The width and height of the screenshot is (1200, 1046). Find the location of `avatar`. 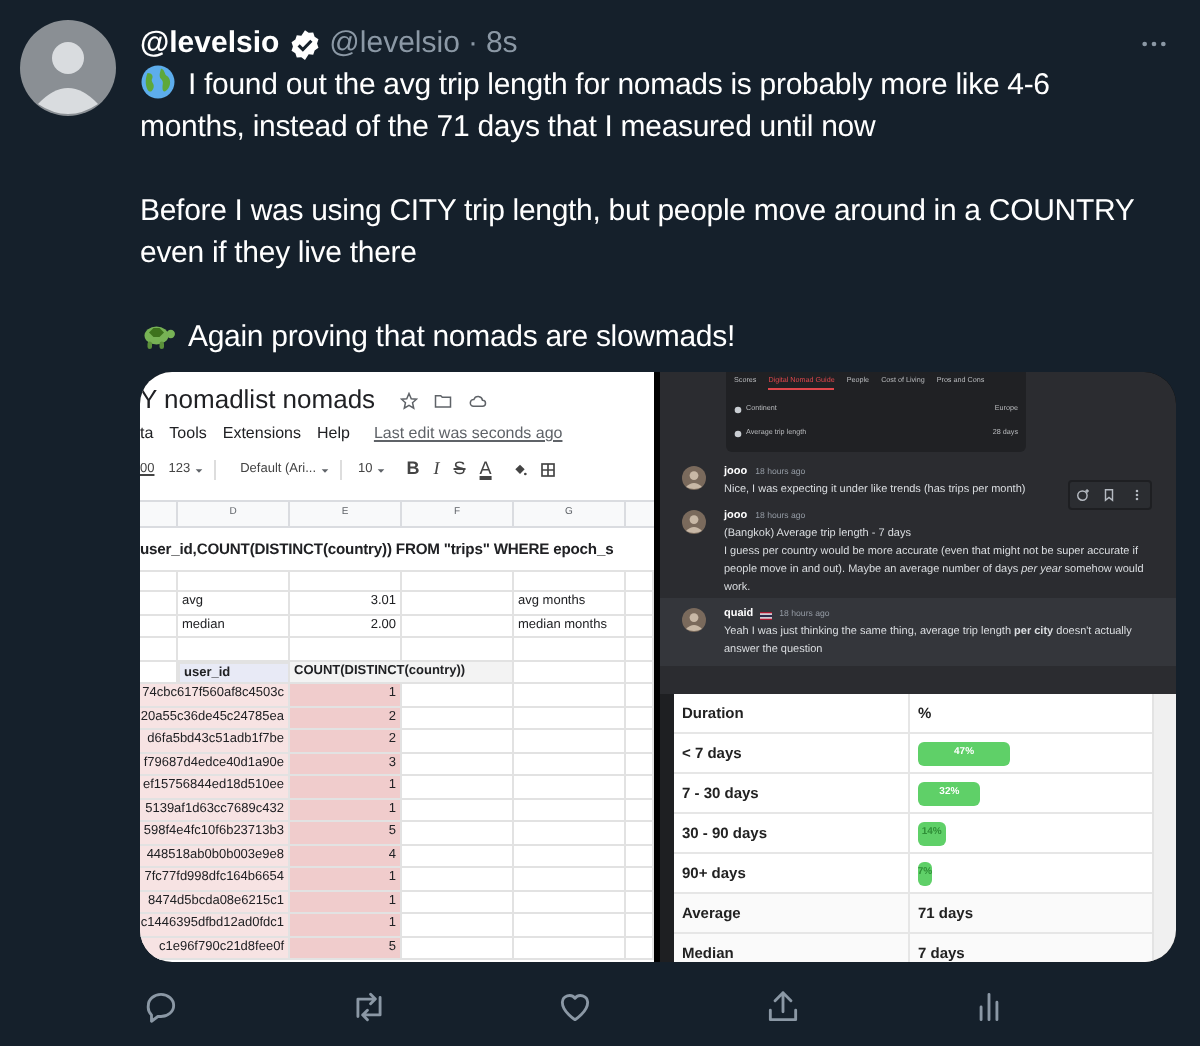

avatar is located at coordinates (68, 68).